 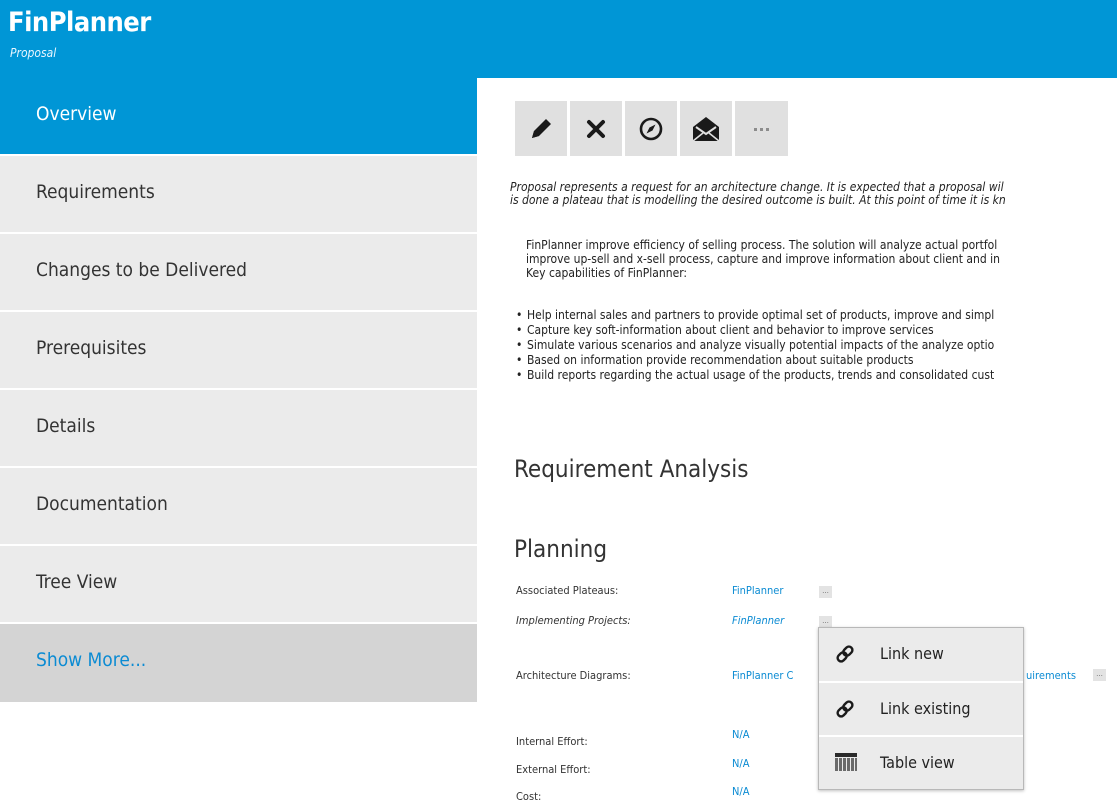 What do you see at coordinates (553, 769) in the screenshot?
I see `external-effort-label: External Effort:` at bounding box center [553, 769].